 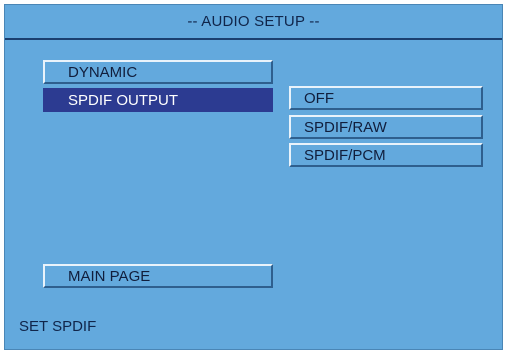 I want to click on title-divider, so click(x=253, y=39).